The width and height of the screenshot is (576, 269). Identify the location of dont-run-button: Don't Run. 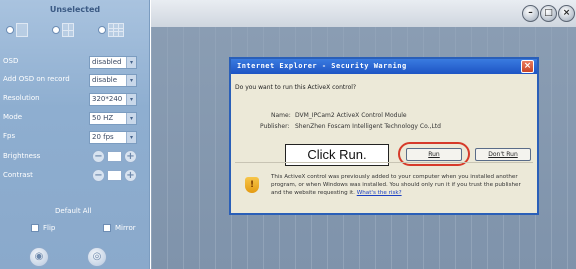
(503, 154).